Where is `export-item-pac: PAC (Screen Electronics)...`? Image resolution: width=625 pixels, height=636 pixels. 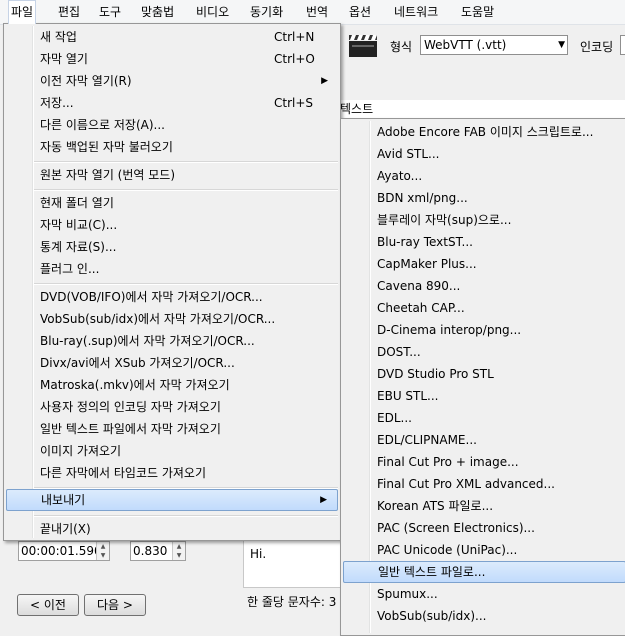
export-item-pac: PAC (Screen Electronics)... is located at coordinates (484, 528).